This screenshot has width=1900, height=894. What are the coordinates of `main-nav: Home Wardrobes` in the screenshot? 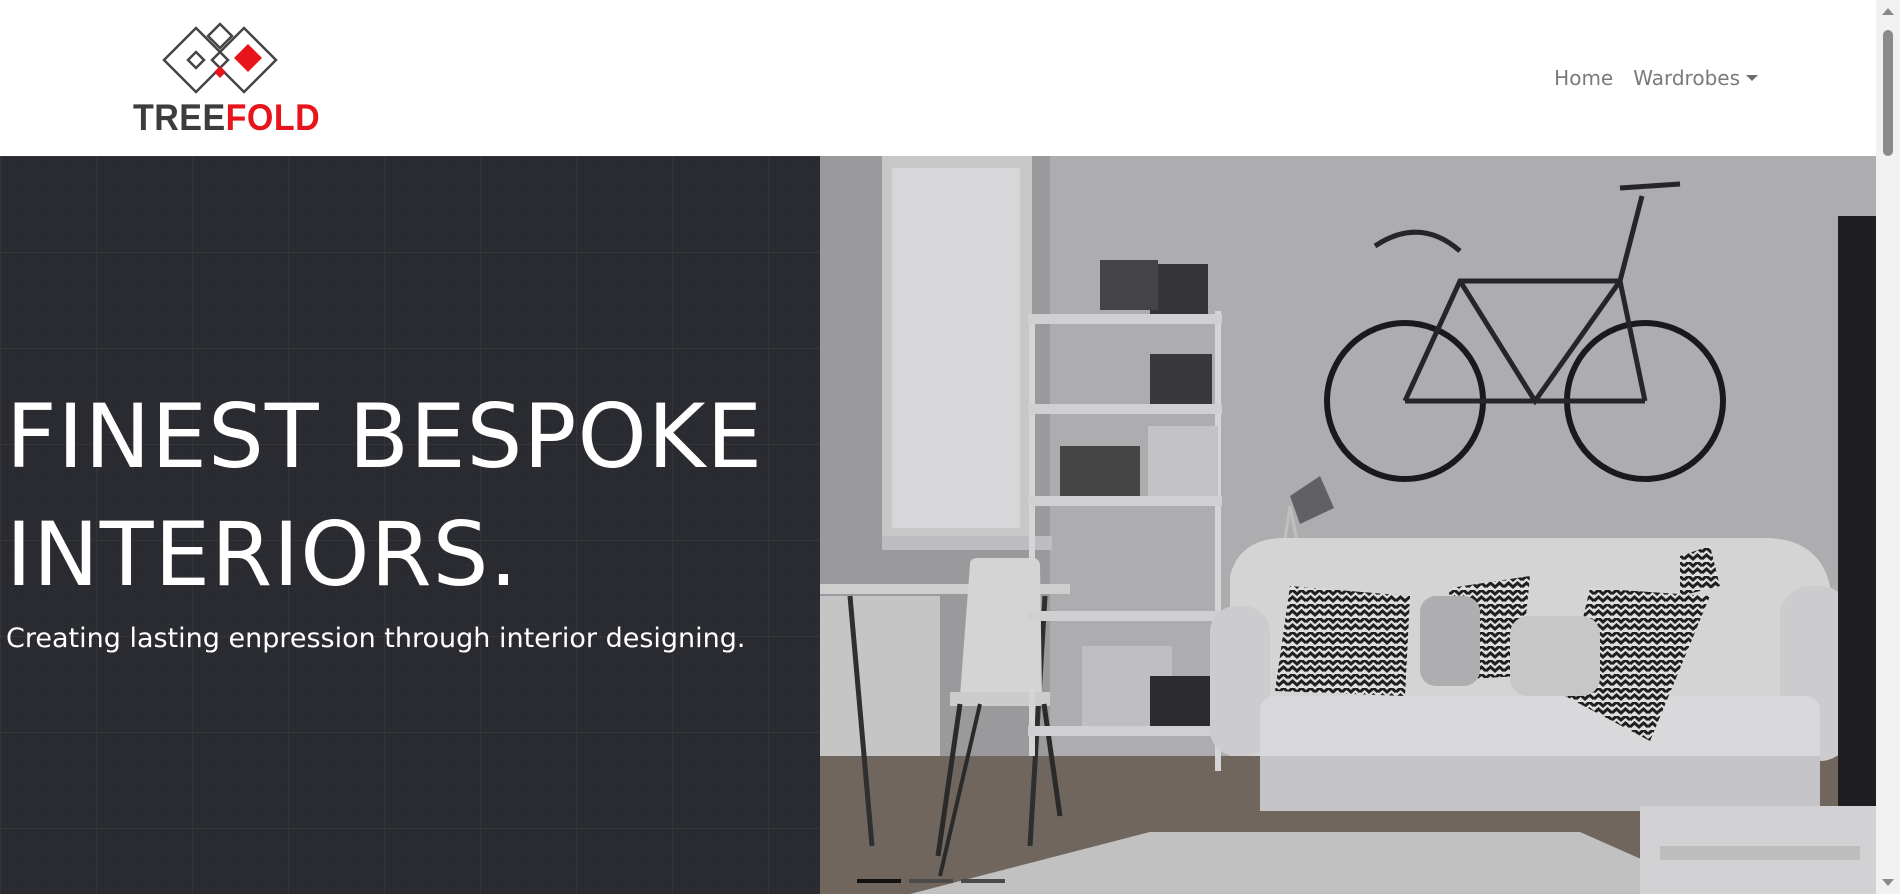 It's located at (1656, 78).